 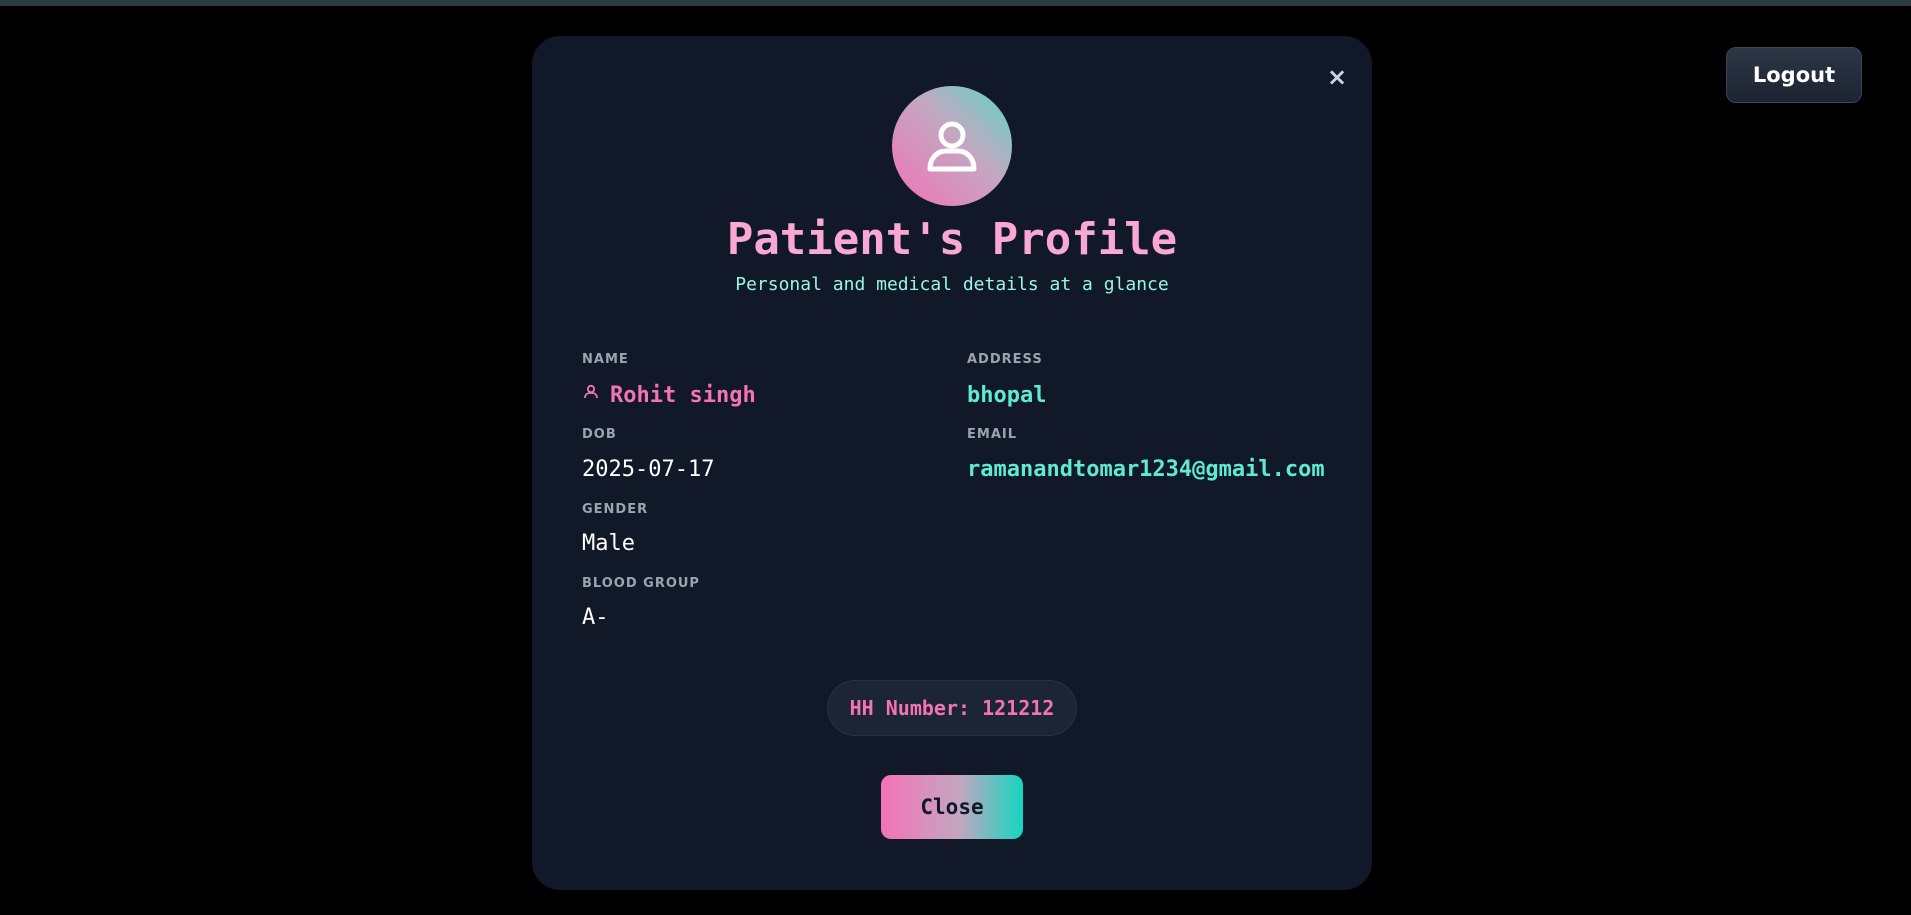 I want to click on logout-button: Logout, so click(x=1794, y=75).